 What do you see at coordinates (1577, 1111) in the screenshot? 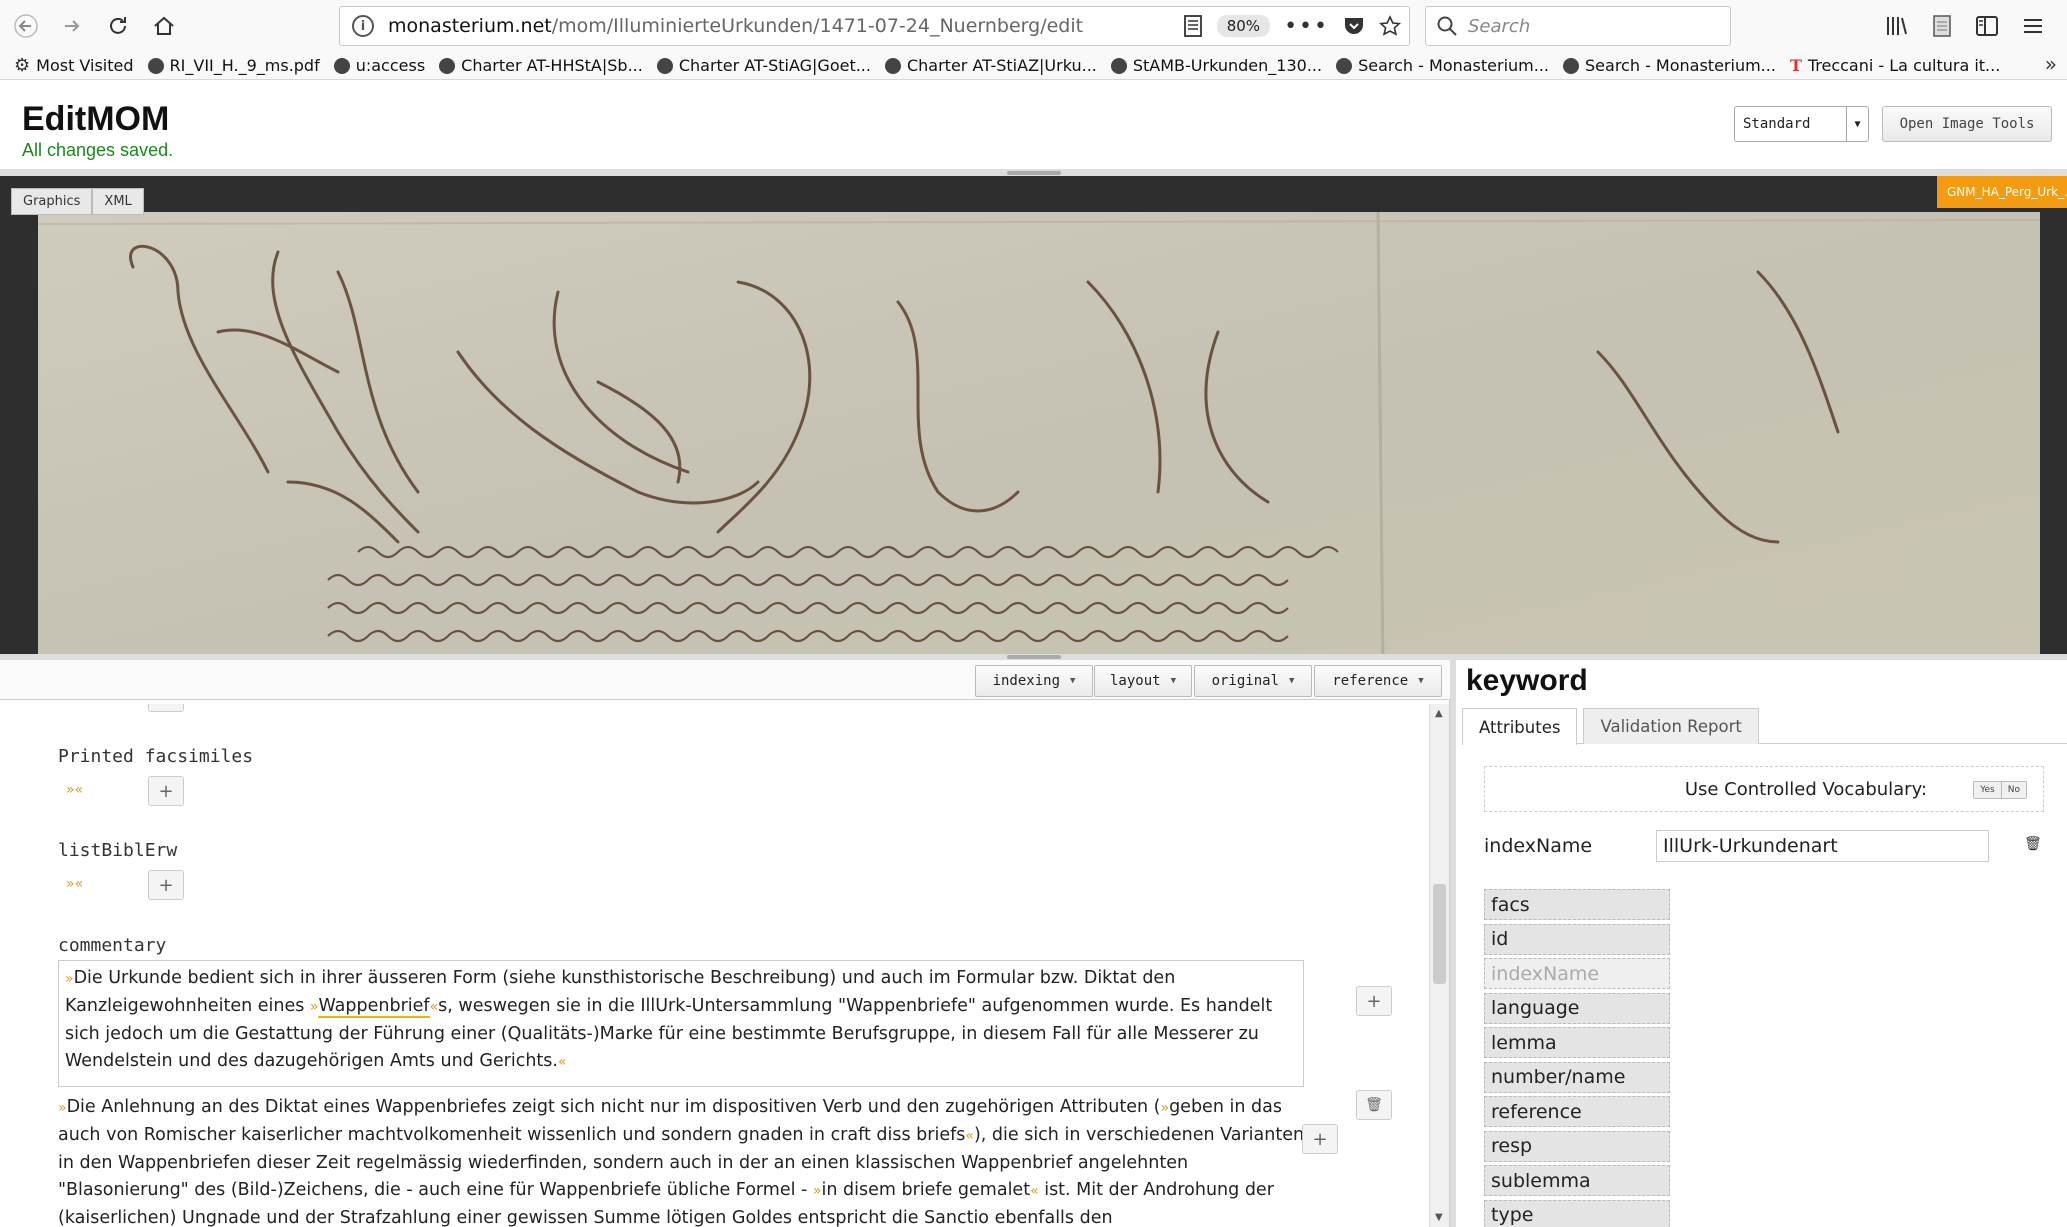
I see `attribute-reference: reference` at bounding box center [1577, 1111].